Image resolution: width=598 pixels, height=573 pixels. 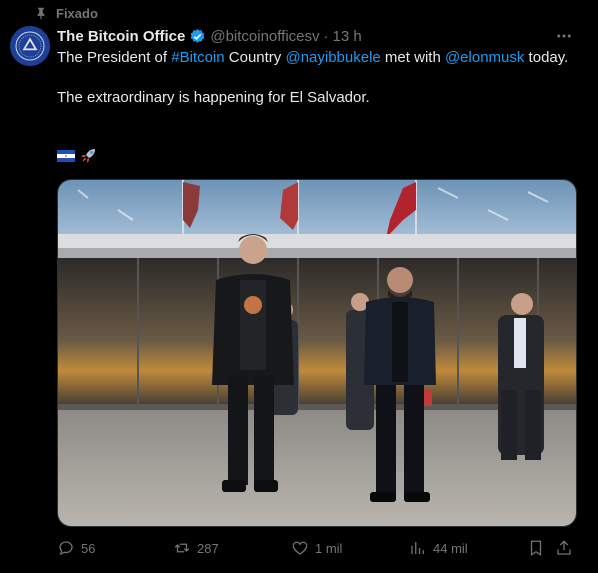 I want to click on share-button, so click(x=564, y=548).